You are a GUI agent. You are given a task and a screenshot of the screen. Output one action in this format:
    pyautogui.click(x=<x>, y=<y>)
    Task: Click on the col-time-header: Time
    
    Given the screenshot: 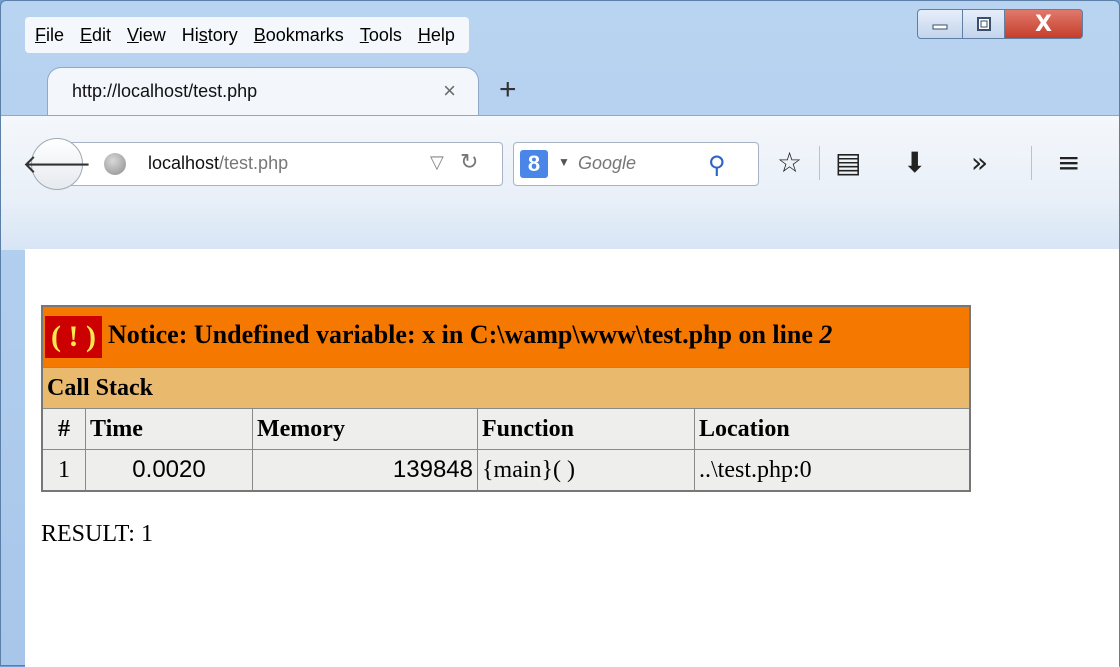 What is the action you would take?
    pyautogui.click(x=169, y=429)
    